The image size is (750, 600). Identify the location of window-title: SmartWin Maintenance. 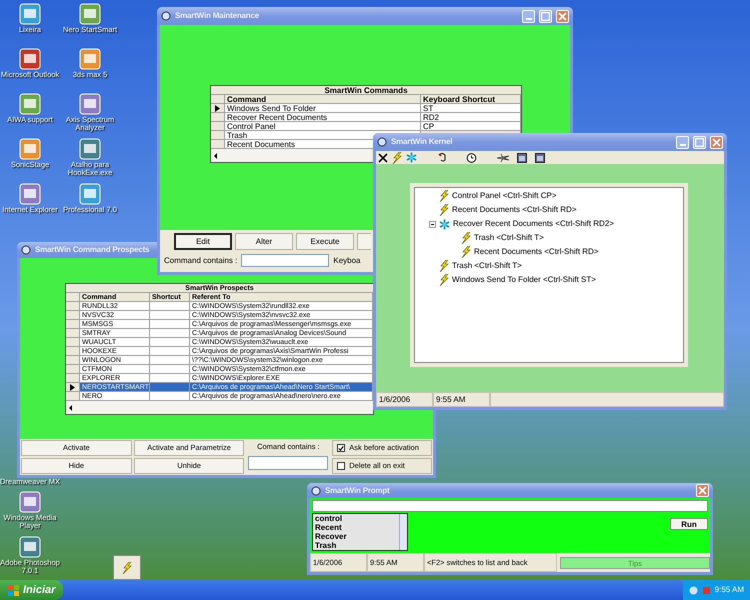
(217, 16).